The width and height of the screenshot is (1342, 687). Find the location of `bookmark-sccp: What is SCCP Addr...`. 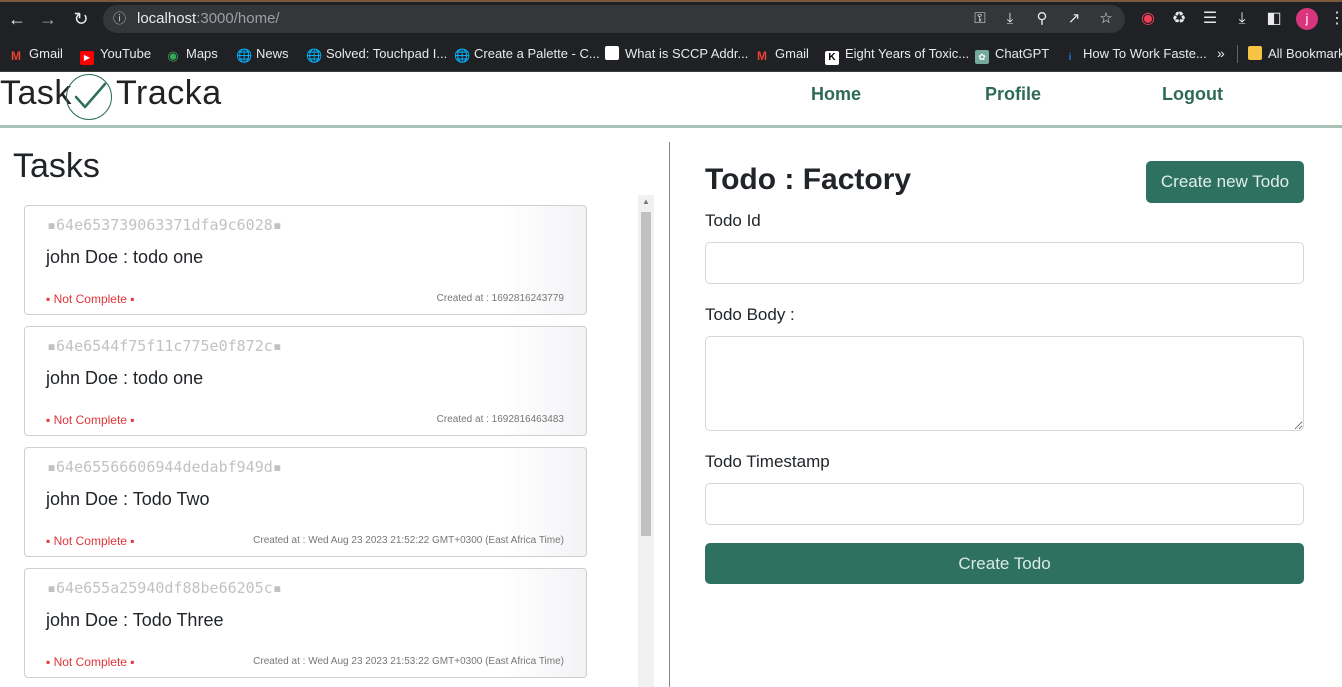

bookmark-sccp: What is SCCP Addr... is located at coordinates (676, 53).